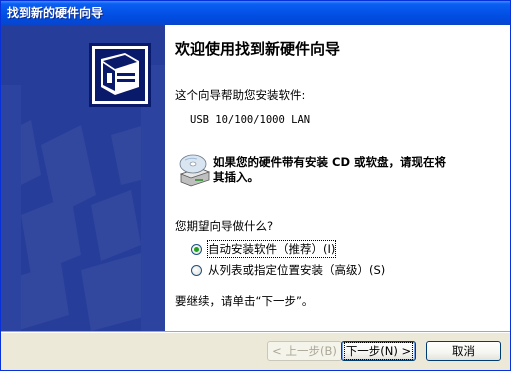 The image size is (511, 371). I want to click on hardware-wizard-icon, so click(120, 75).